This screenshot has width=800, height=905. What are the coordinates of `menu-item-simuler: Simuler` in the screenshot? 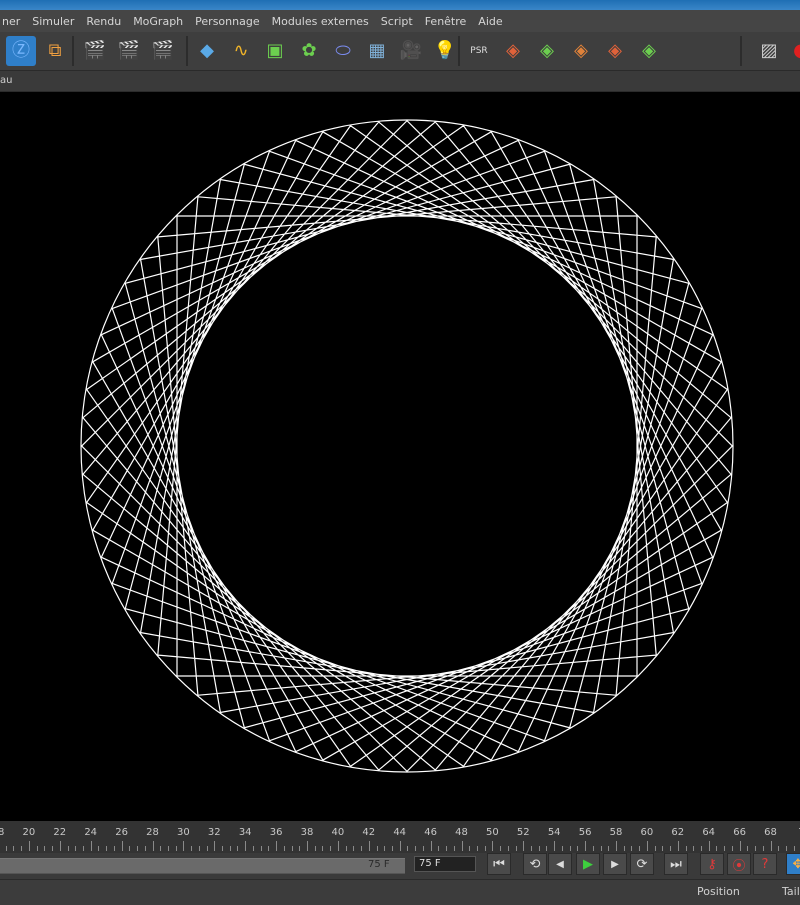 It's located at (53, 21).